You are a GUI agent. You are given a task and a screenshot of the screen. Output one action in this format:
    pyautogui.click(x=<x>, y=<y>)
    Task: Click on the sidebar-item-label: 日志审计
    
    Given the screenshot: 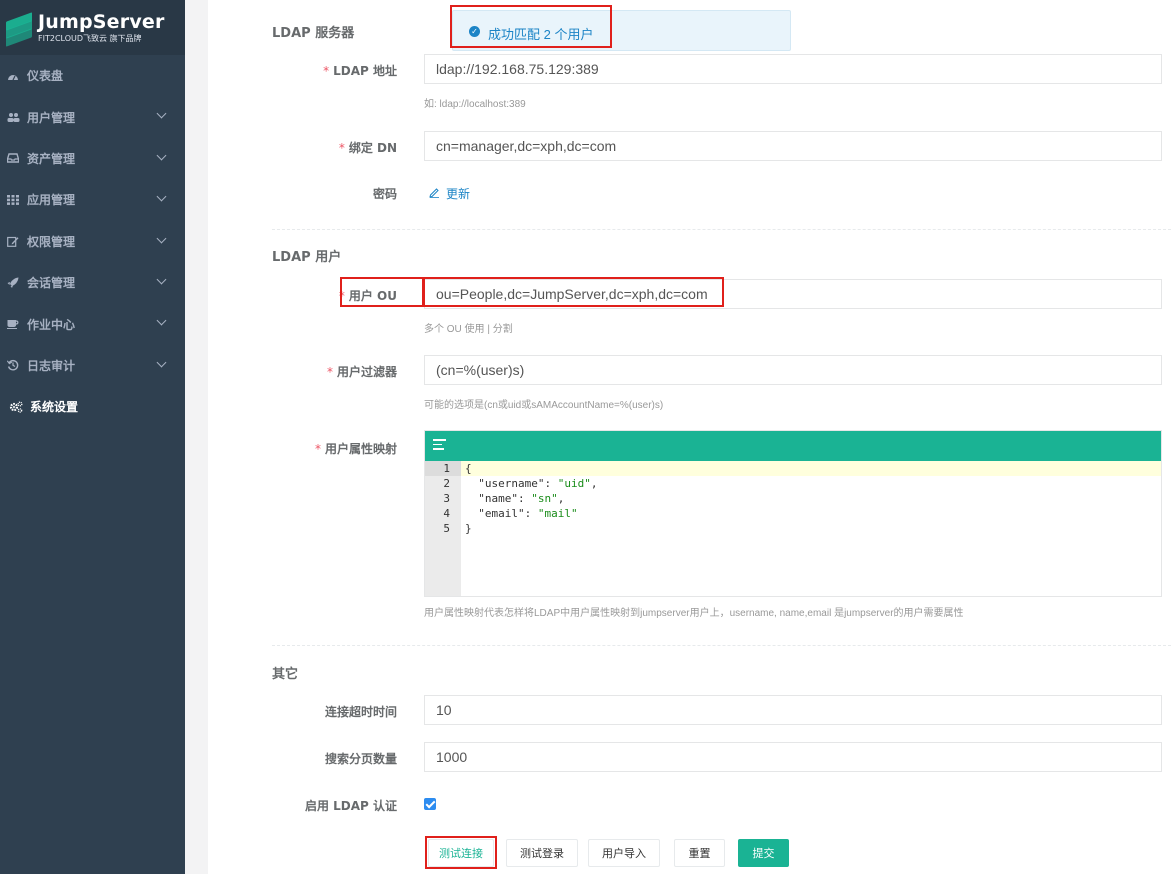 What is the action you would take?
    pyautogui.click(x=51, y=365)
    